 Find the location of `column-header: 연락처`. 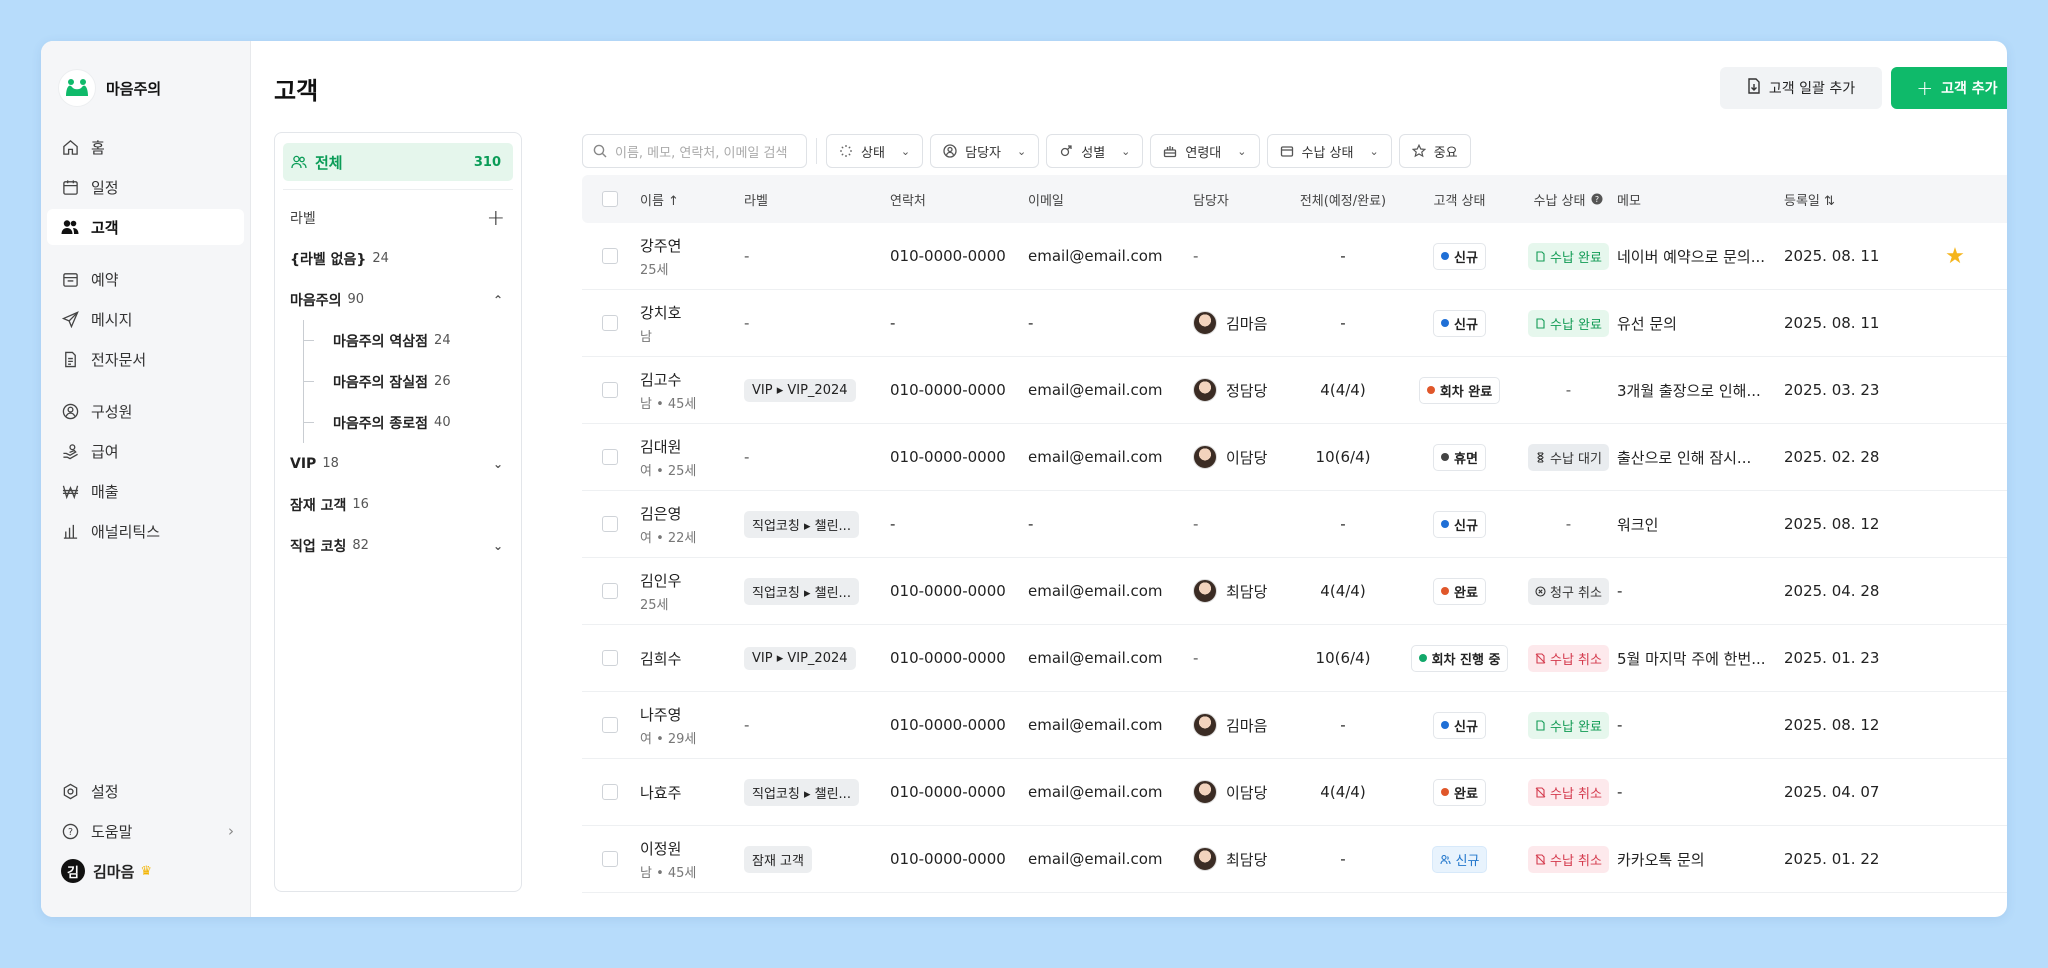

column-header: 연락처 is located at coordinates (959, 199).